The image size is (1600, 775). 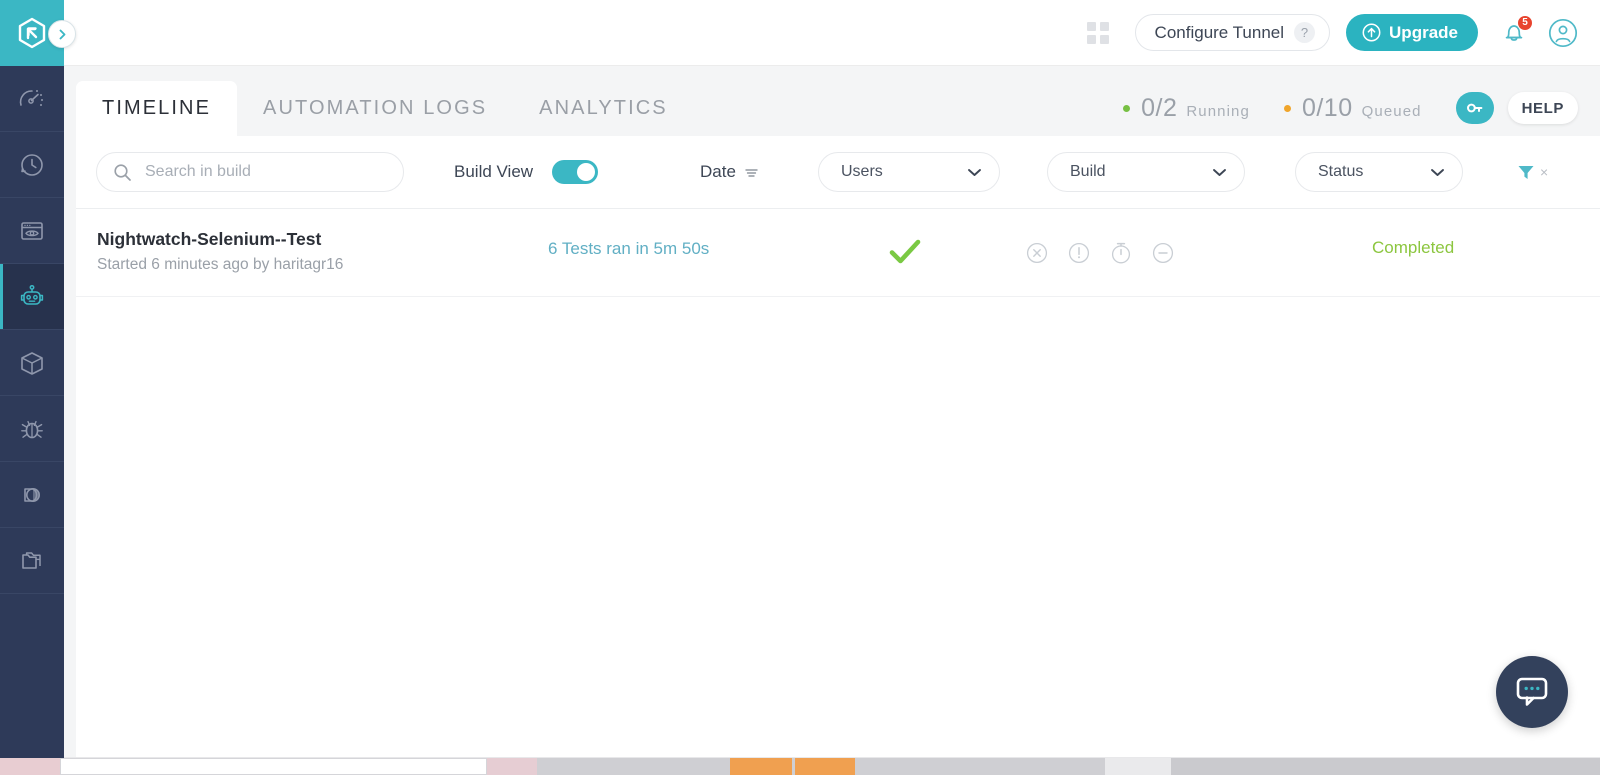 I want to click on sidebar-item-dashboard, so click(x=32, y=99).